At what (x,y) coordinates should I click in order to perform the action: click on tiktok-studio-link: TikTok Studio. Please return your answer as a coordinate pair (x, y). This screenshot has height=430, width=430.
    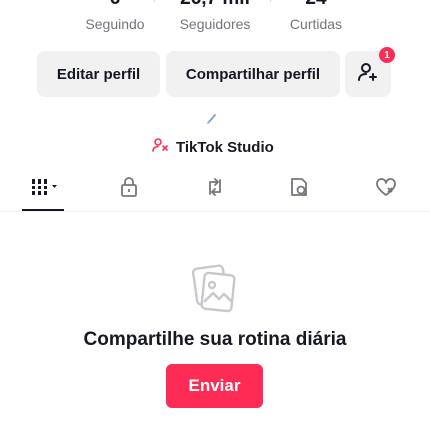
    Looking at the image, I should click on (213, 147).